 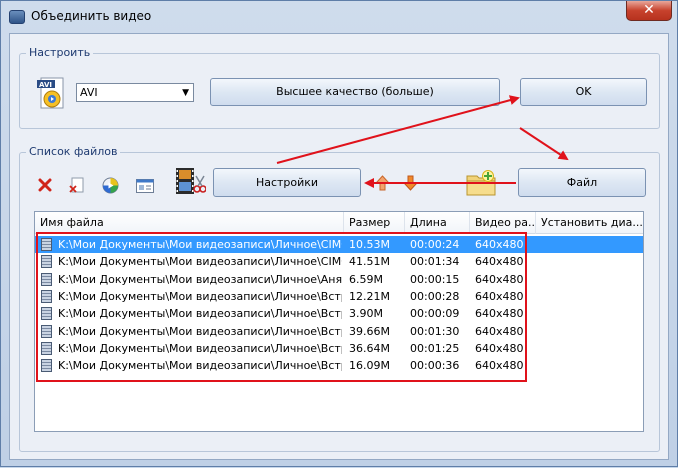 What do you see at coordinates (287, 182) in the screenshot?
I see `settings-button: Настройки` at bounding box center [287, 182].